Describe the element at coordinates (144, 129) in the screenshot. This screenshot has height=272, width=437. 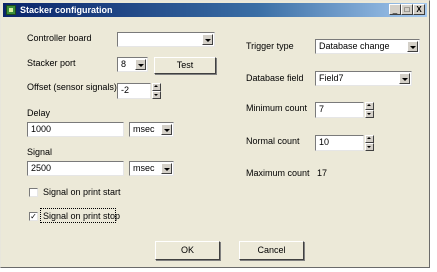
I see `delay-unit-value: msec` at that location.